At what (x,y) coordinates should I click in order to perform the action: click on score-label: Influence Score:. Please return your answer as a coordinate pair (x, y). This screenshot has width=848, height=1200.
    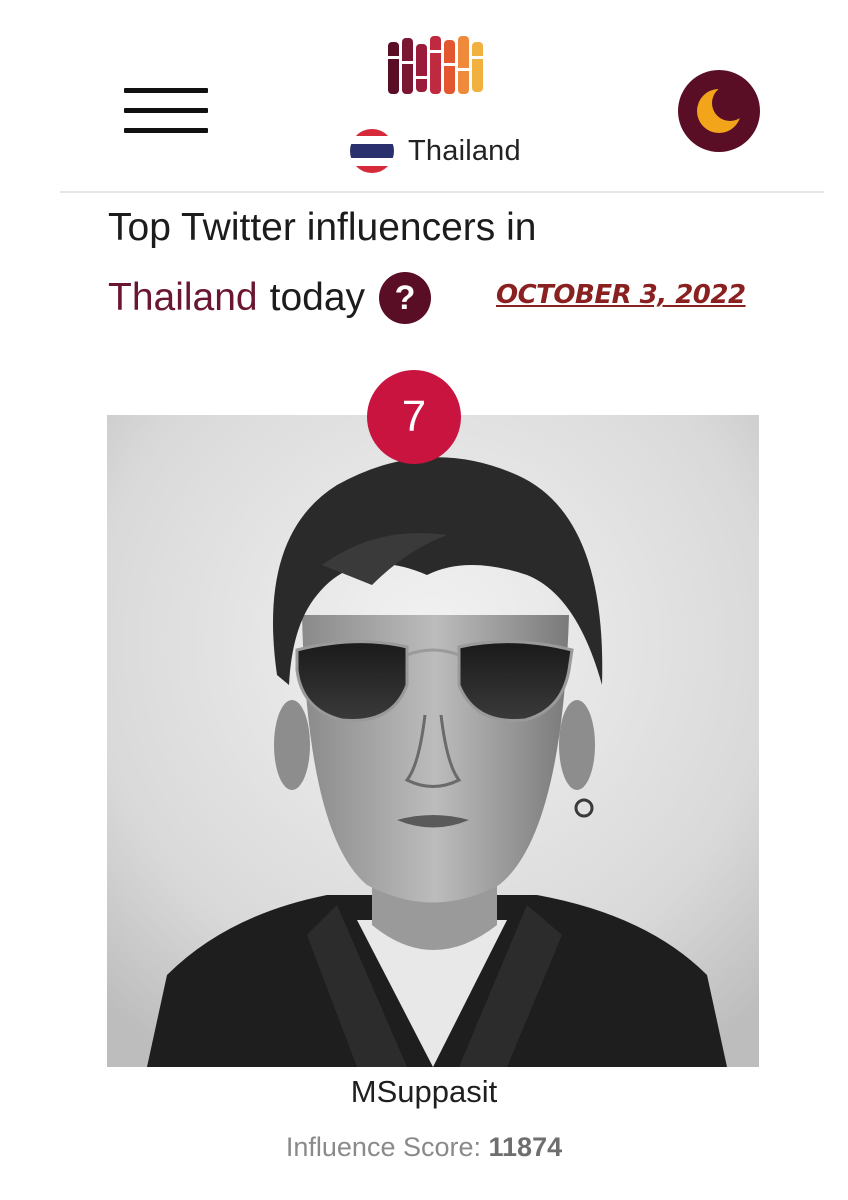
    Looking at the image, I should click on (383, 1147).